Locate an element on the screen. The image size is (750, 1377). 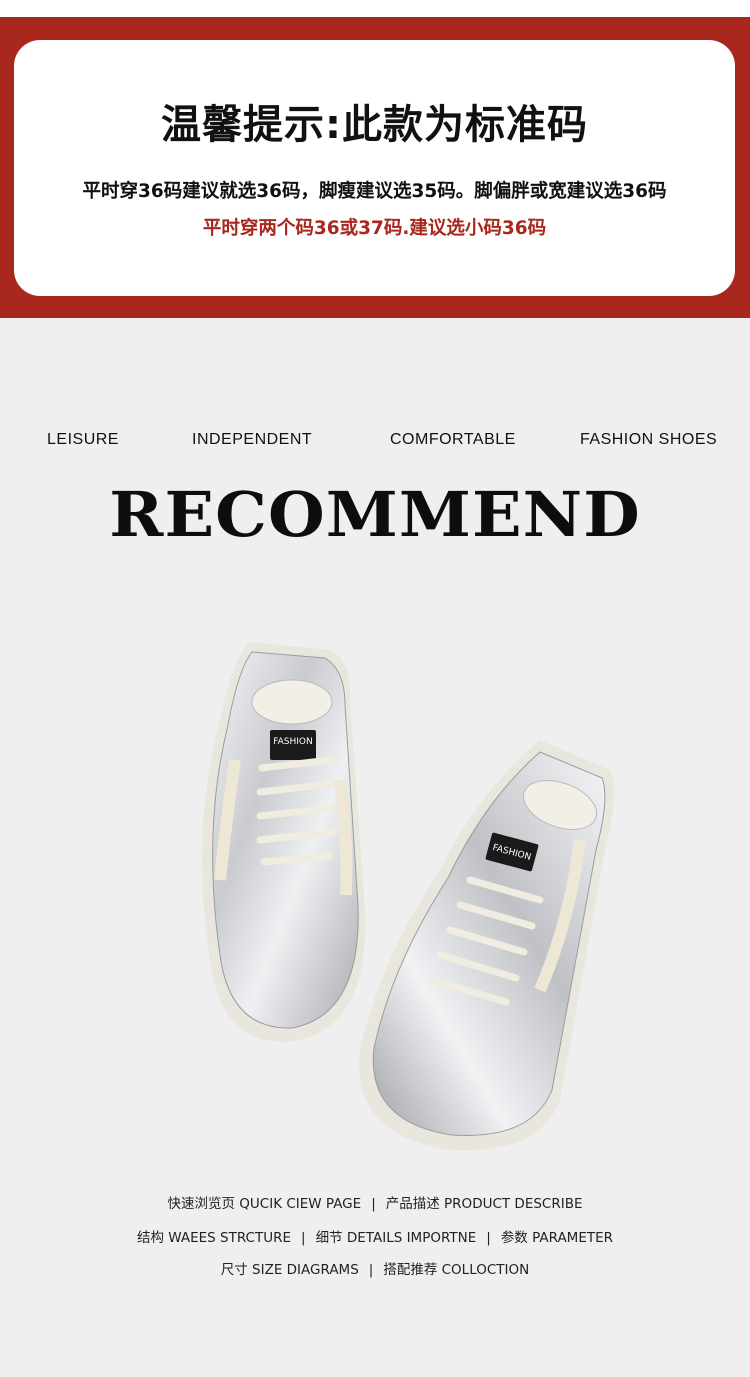
notice-size-advice: 平时穿36码建议就选36码，脚瘦建议选35码。脚偏胖或宽建议选36码 is located at coordinates (374, 191).